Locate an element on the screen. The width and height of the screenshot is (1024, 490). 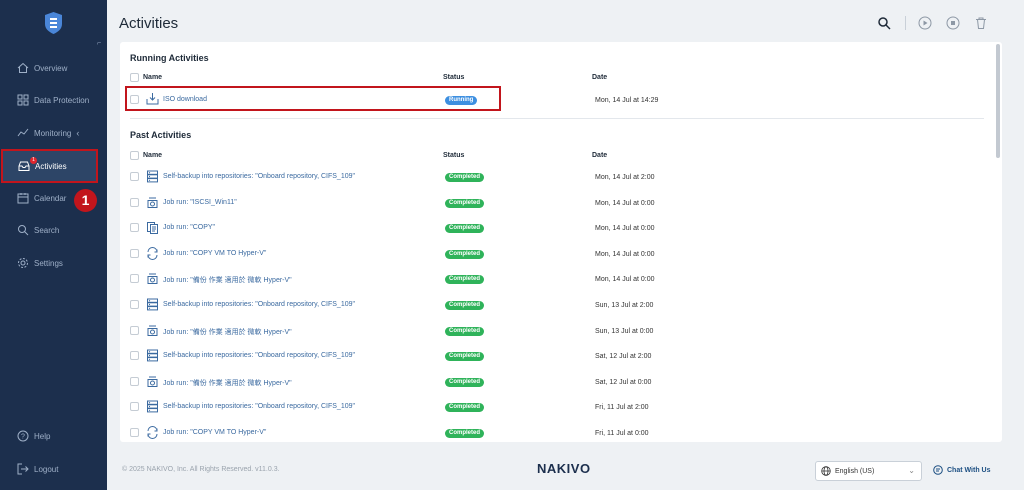
copy-job-icon is located at coordinates (152, 228).